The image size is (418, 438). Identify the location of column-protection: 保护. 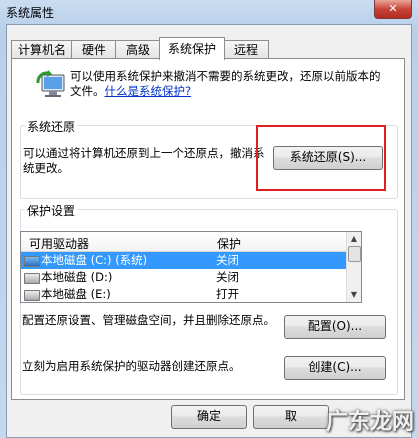
(229, 243).